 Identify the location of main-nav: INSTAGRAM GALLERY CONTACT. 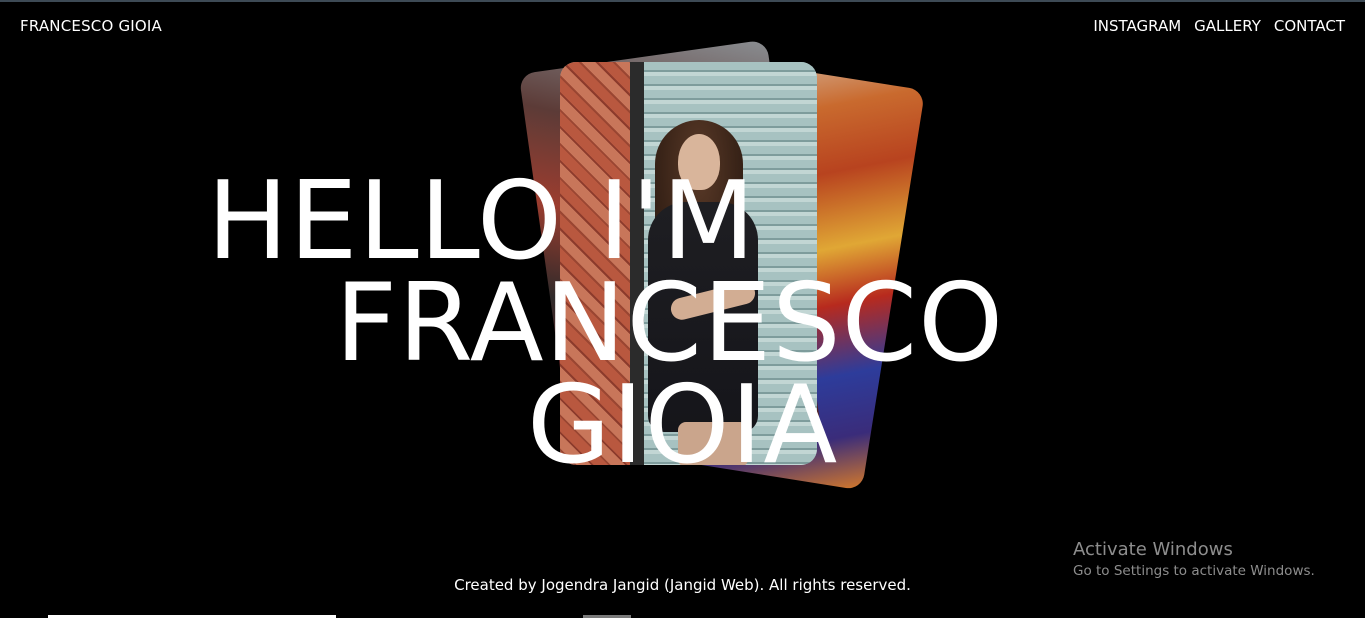
(1219, 26).